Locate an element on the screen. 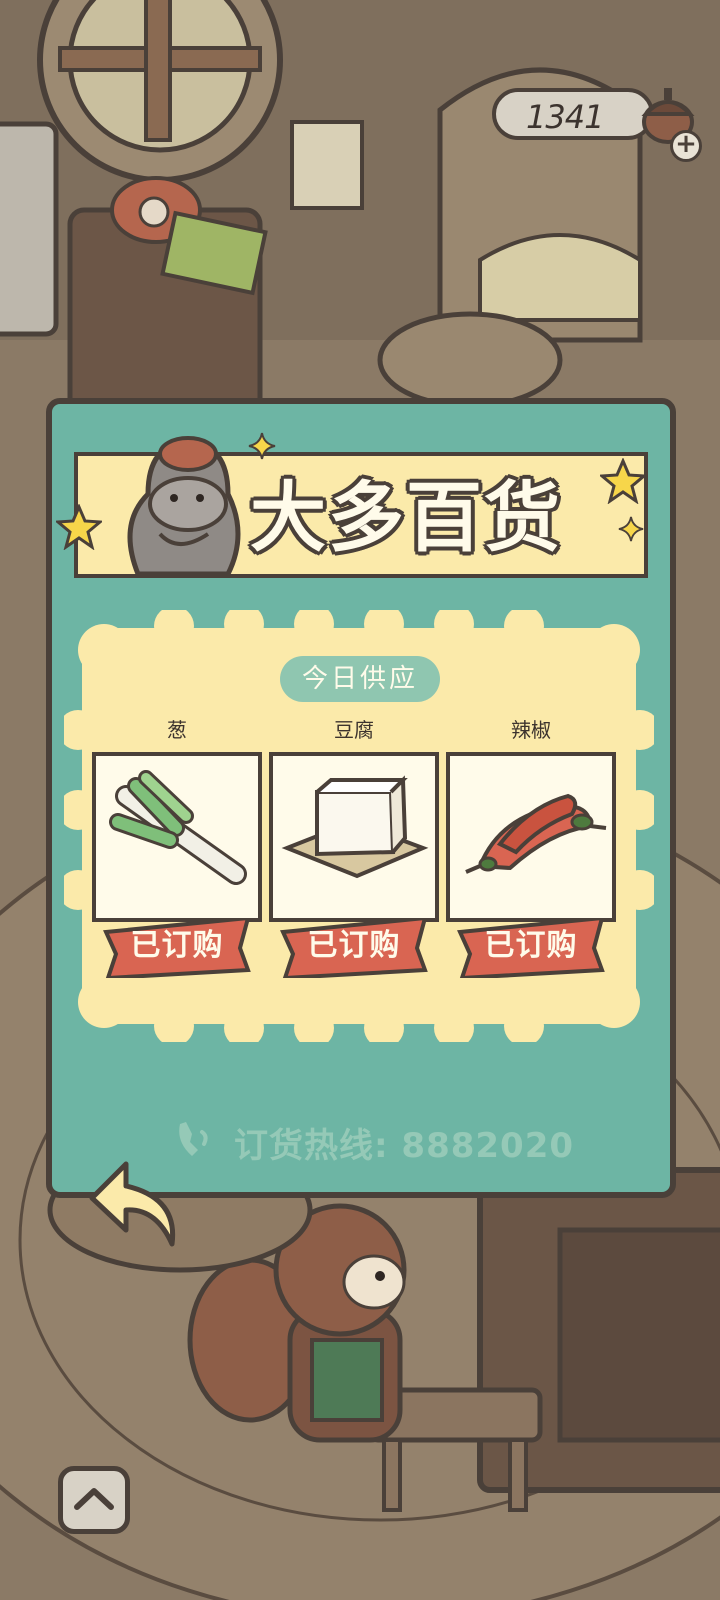 The image size is (720, 1600). shop-title: 大多百货 is located at coordinates (406, 517).